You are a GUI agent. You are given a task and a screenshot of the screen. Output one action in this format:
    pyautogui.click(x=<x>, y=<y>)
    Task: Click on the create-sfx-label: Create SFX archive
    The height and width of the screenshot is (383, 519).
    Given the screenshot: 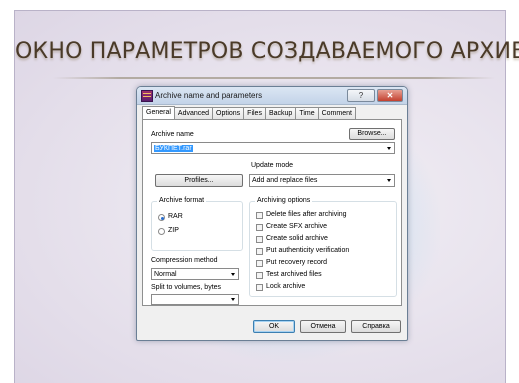 What is the action you would take?
    pyautogui.click(x=296, y=226)
    